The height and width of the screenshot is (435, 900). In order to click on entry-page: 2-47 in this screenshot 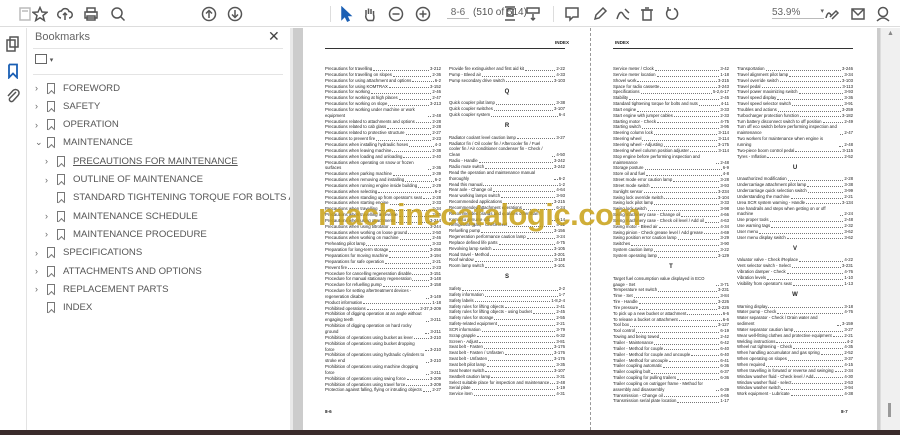, I will do `click(848, 133)`.